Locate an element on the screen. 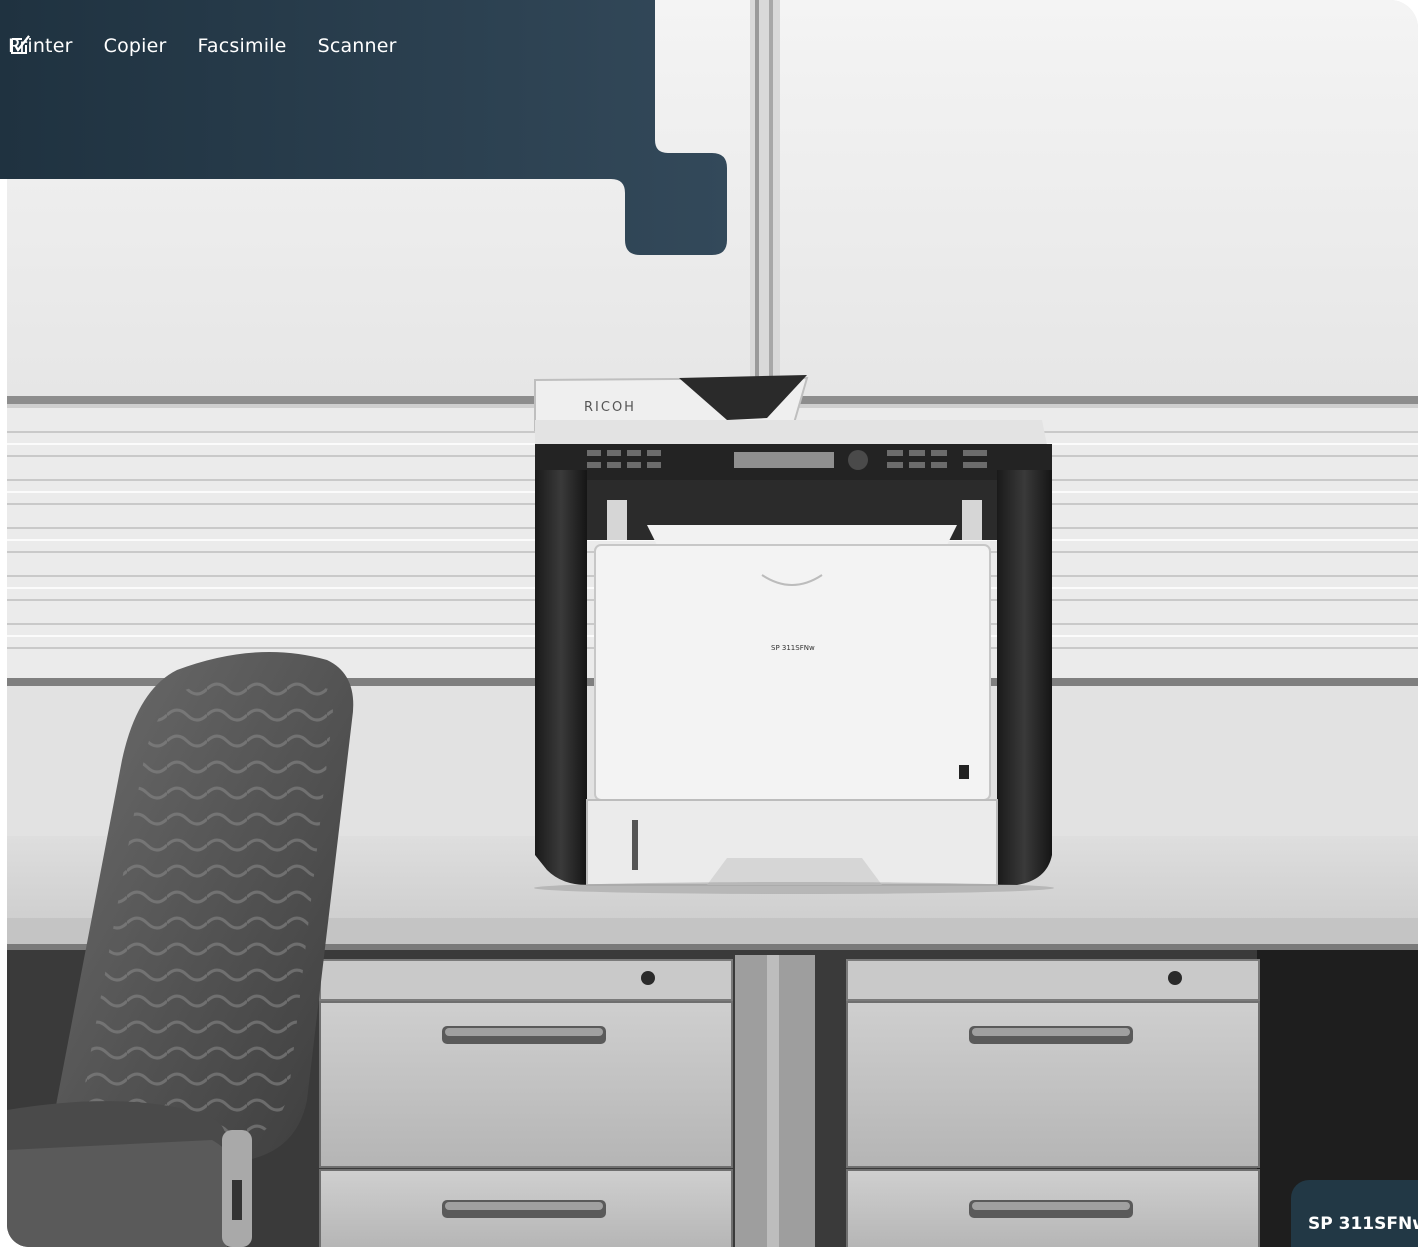  model-label: SP 311SFNw is located at coordinates (1363, 1224).